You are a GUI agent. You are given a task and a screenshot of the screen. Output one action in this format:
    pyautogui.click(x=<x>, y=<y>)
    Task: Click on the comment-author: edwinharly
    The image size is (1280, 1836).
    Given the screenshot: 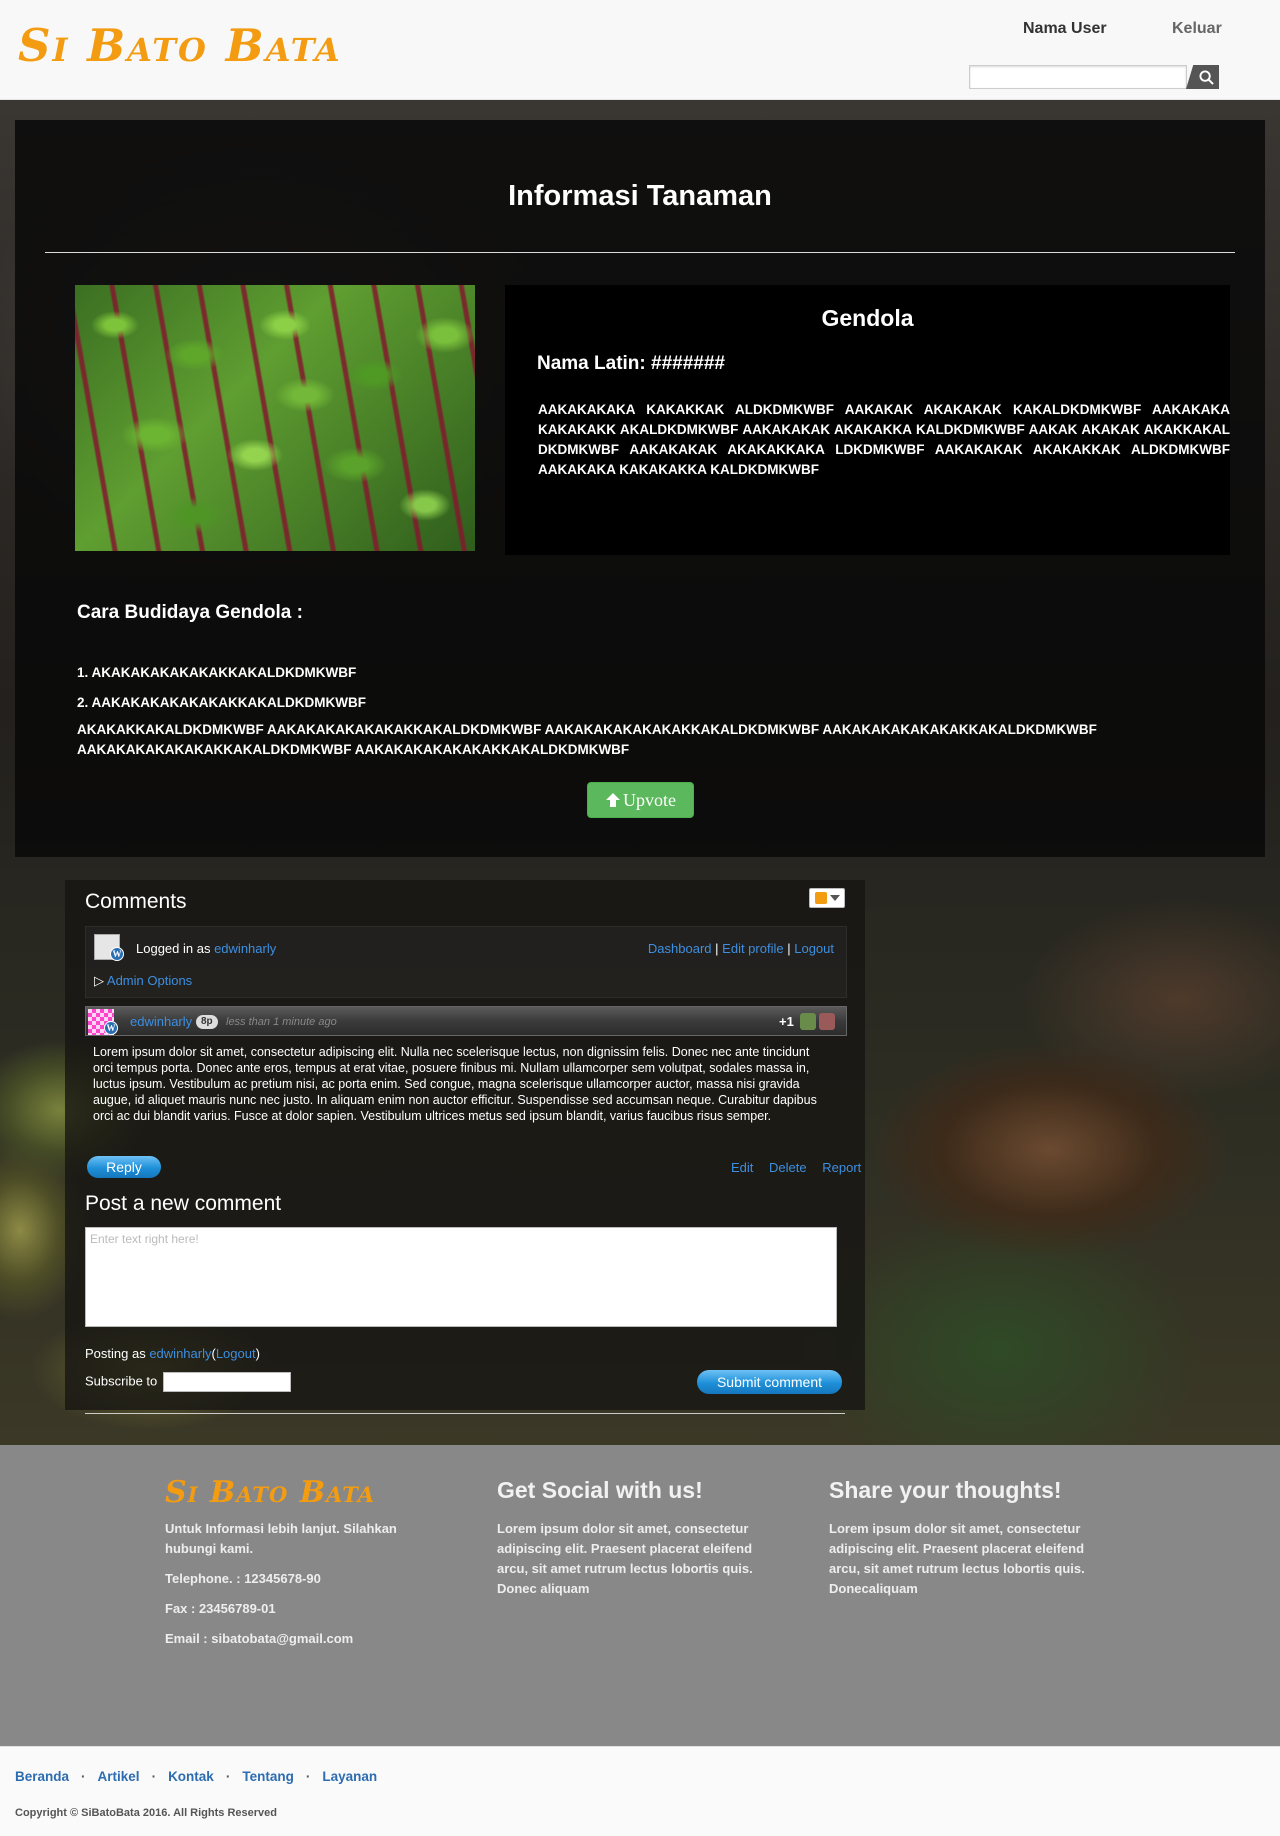 What is the action you would take?
    pyautogui.click(x=161, y=1021)
    